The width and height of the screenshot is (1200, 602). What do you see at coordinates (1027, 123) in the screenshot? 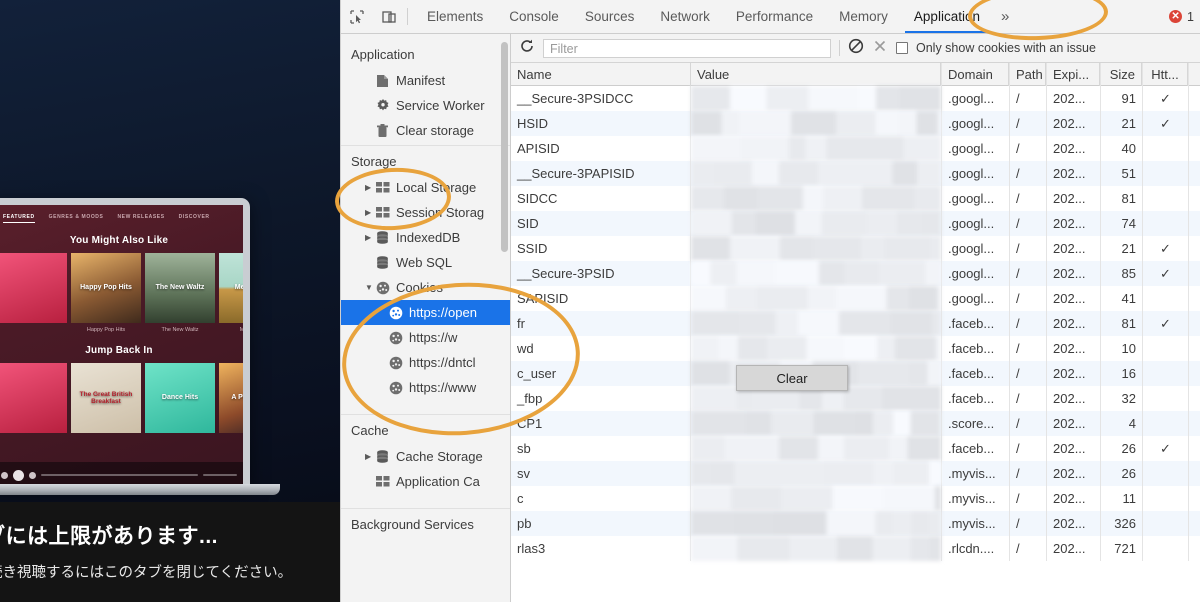
I see `cookie-path: /` at bounding box center [1027, 123].